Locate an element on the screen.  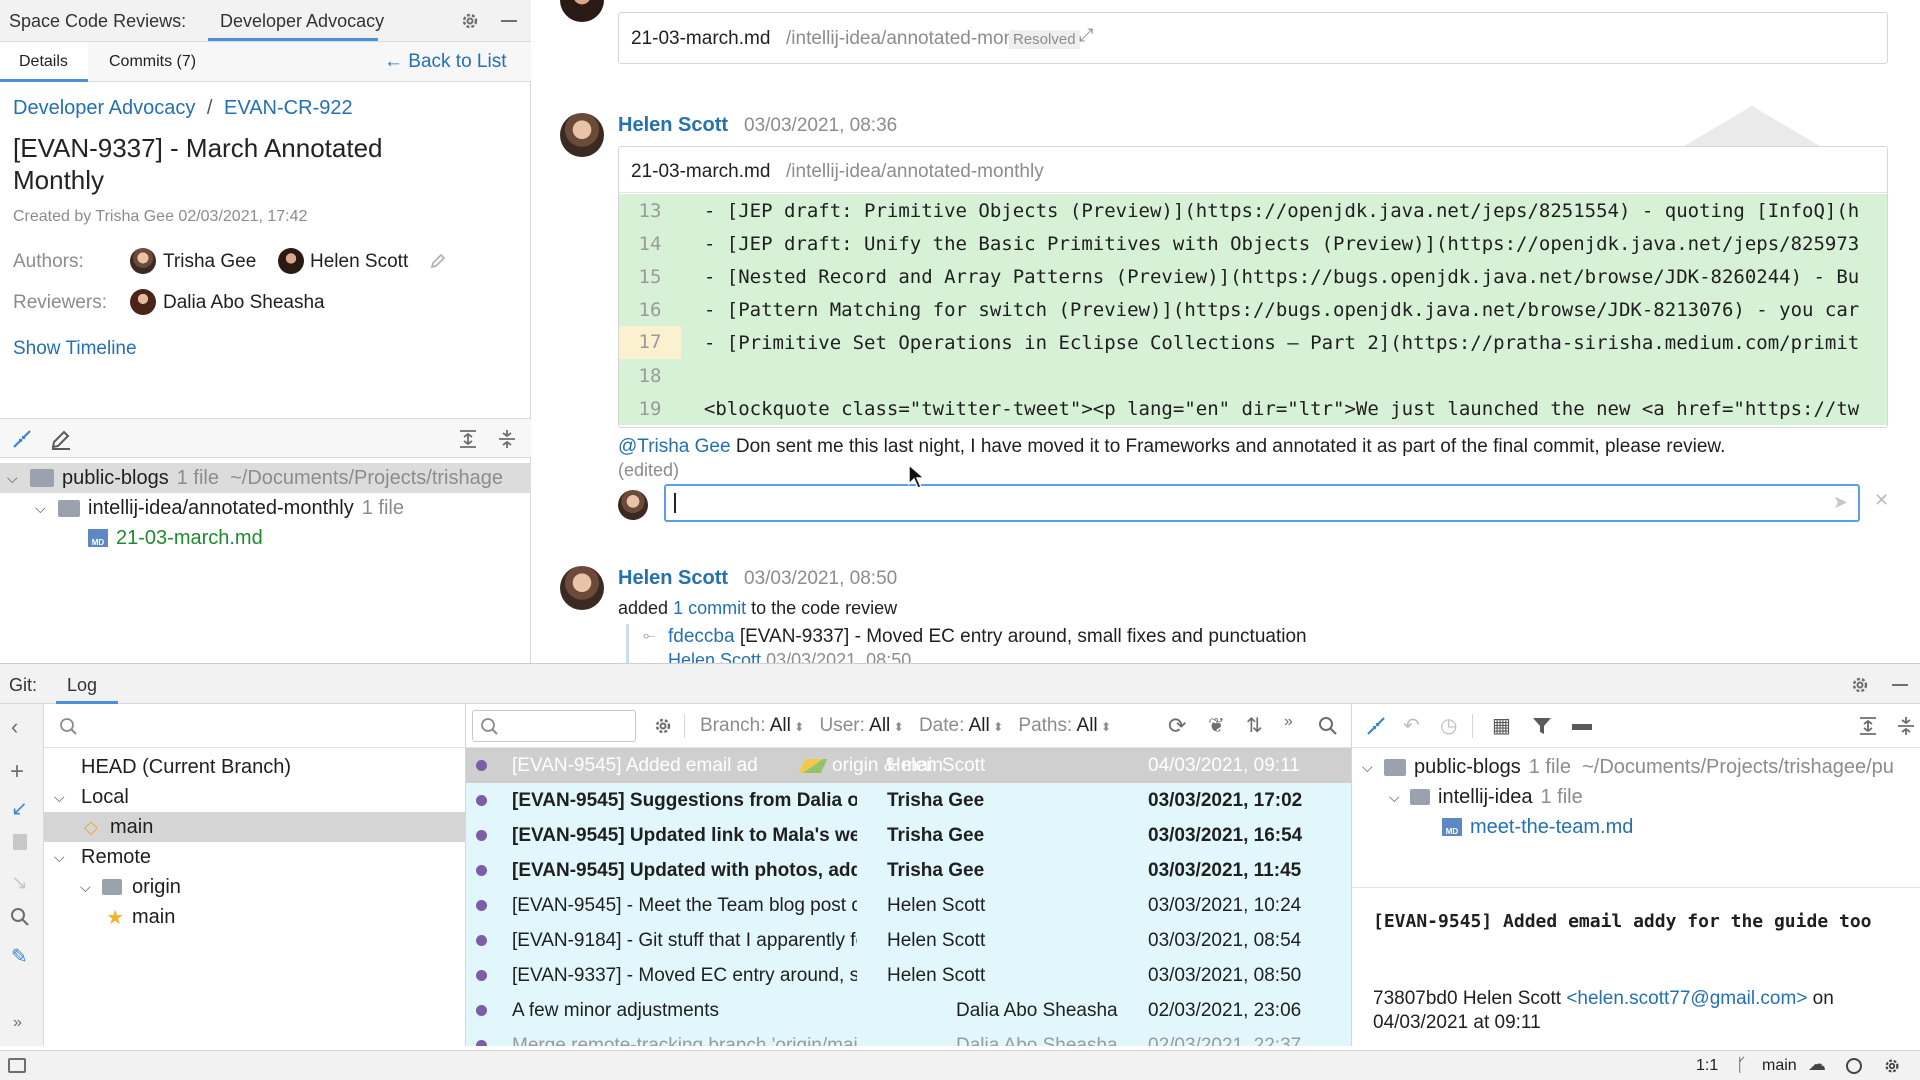
log-search-input is located at coordinates (554, 726).